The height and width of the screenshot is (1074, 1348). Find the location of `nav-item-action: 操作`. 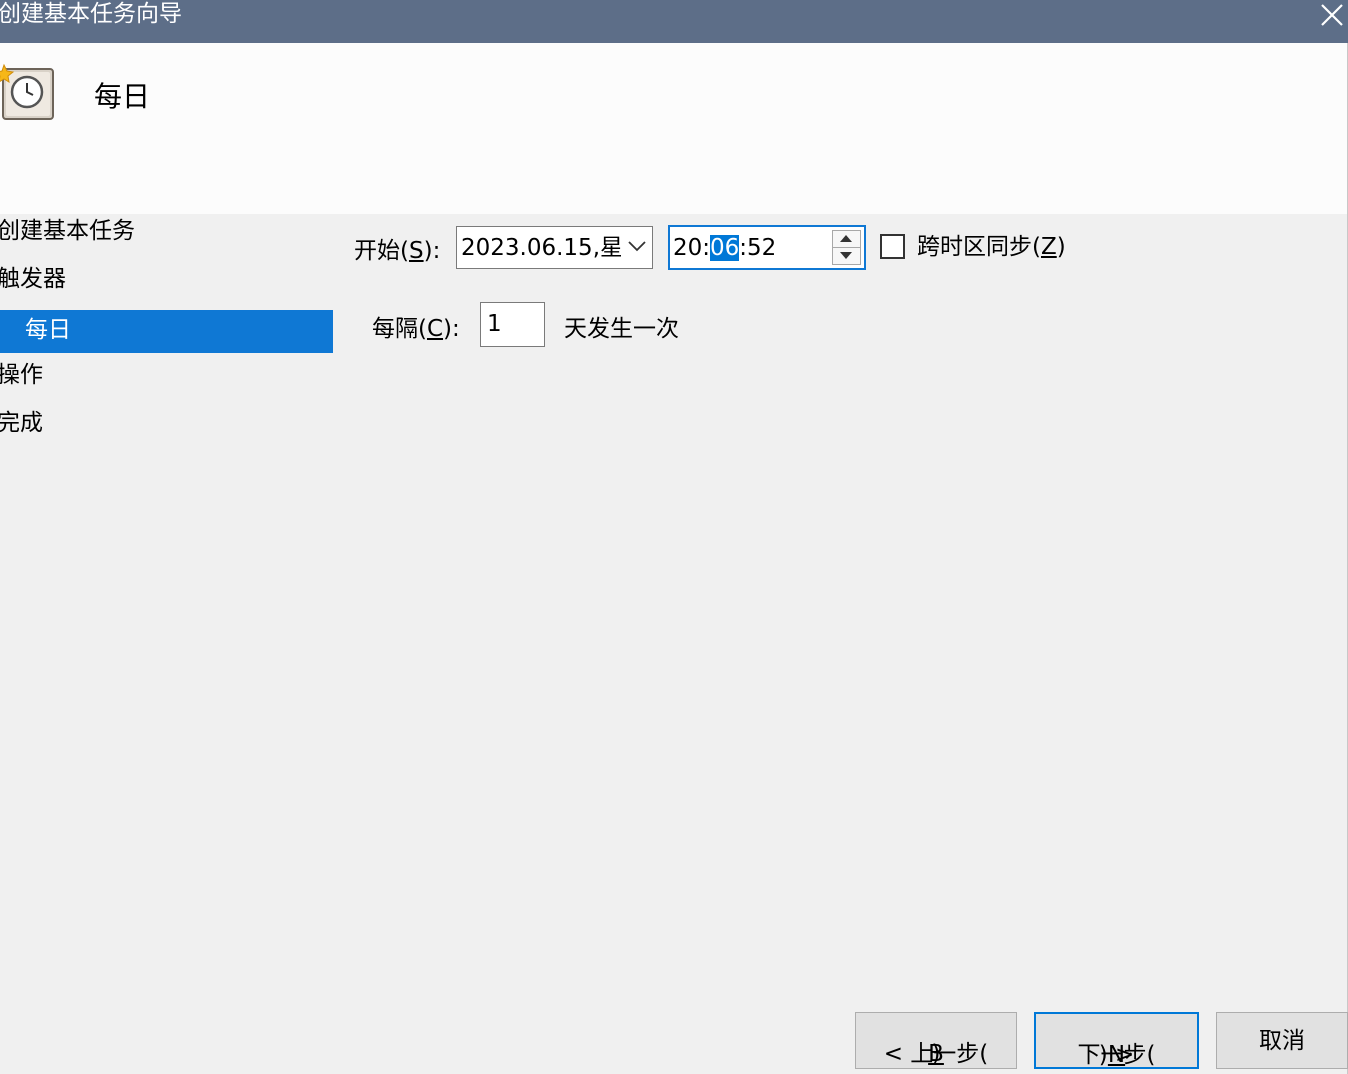

nav-item-action: 操作 is located at coordinates (21, 375).